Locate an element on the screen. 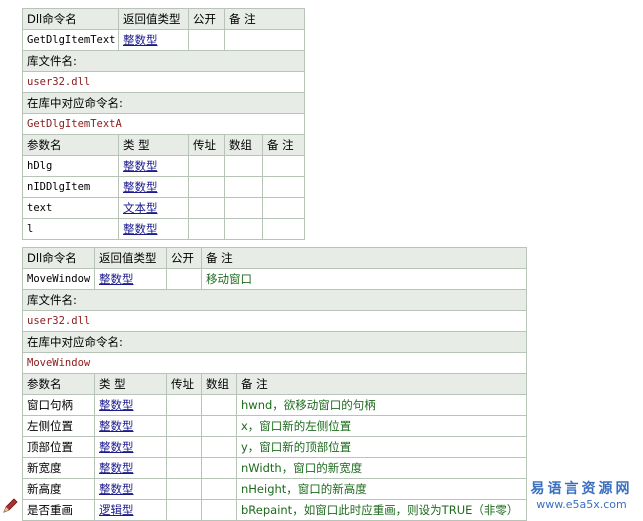  dll-name-header: Dll命令名 is located at coordinates (70, 19).